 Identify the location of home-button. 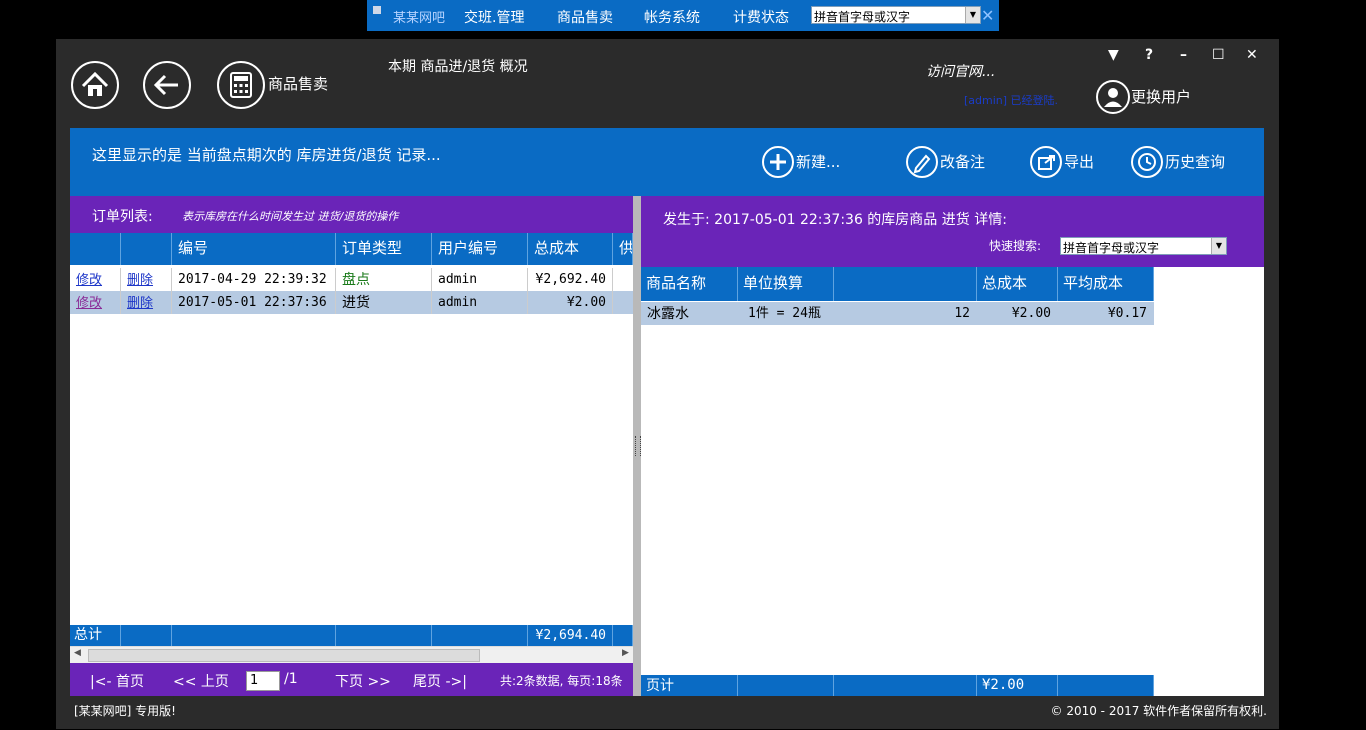
(95, 85).